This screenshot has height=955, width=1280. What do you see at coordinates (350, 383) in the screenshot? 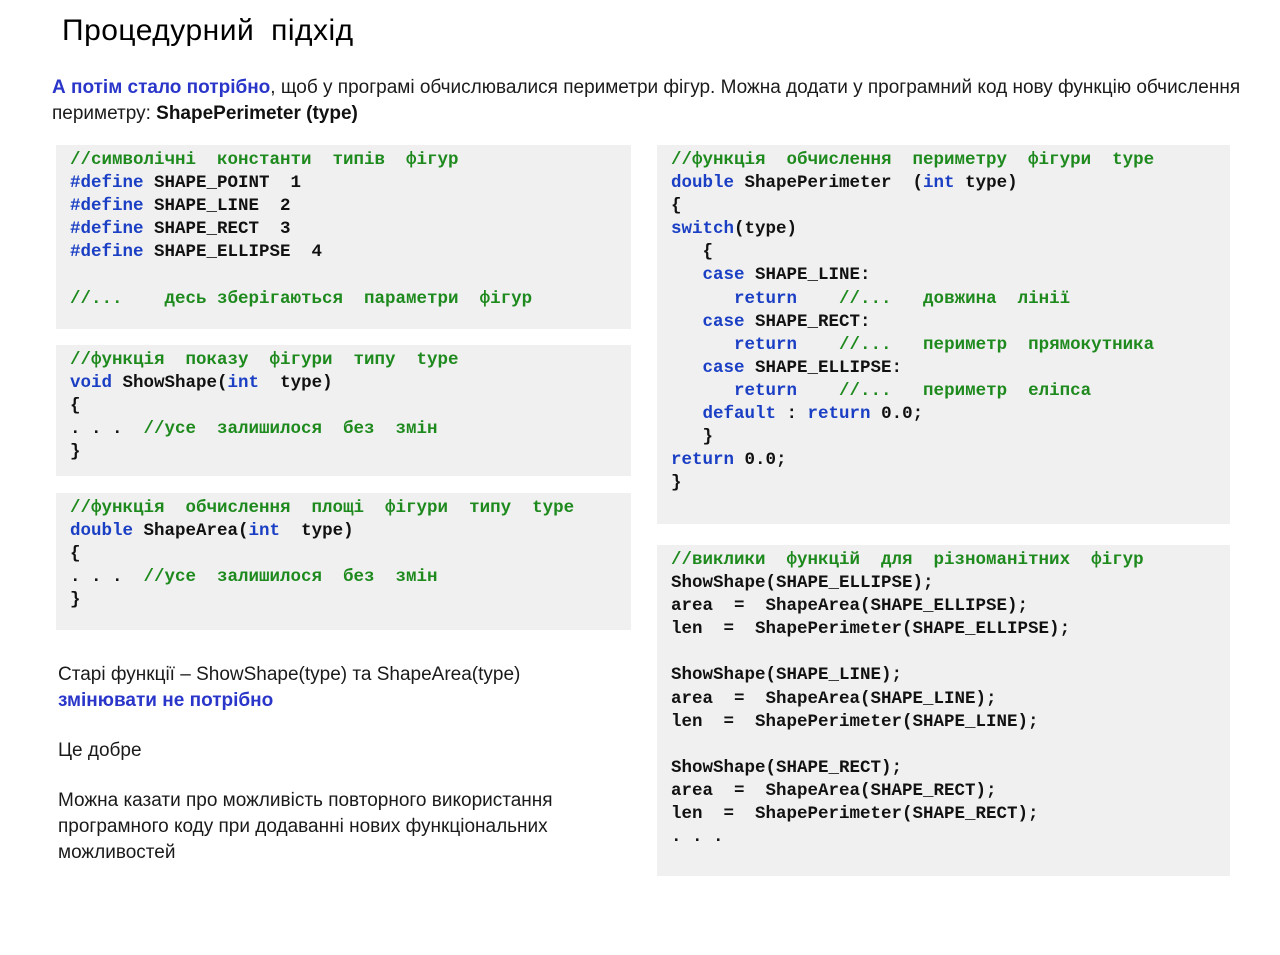
I see `code-line: void ShowShape(int type)` at bounding box center [350, 383].